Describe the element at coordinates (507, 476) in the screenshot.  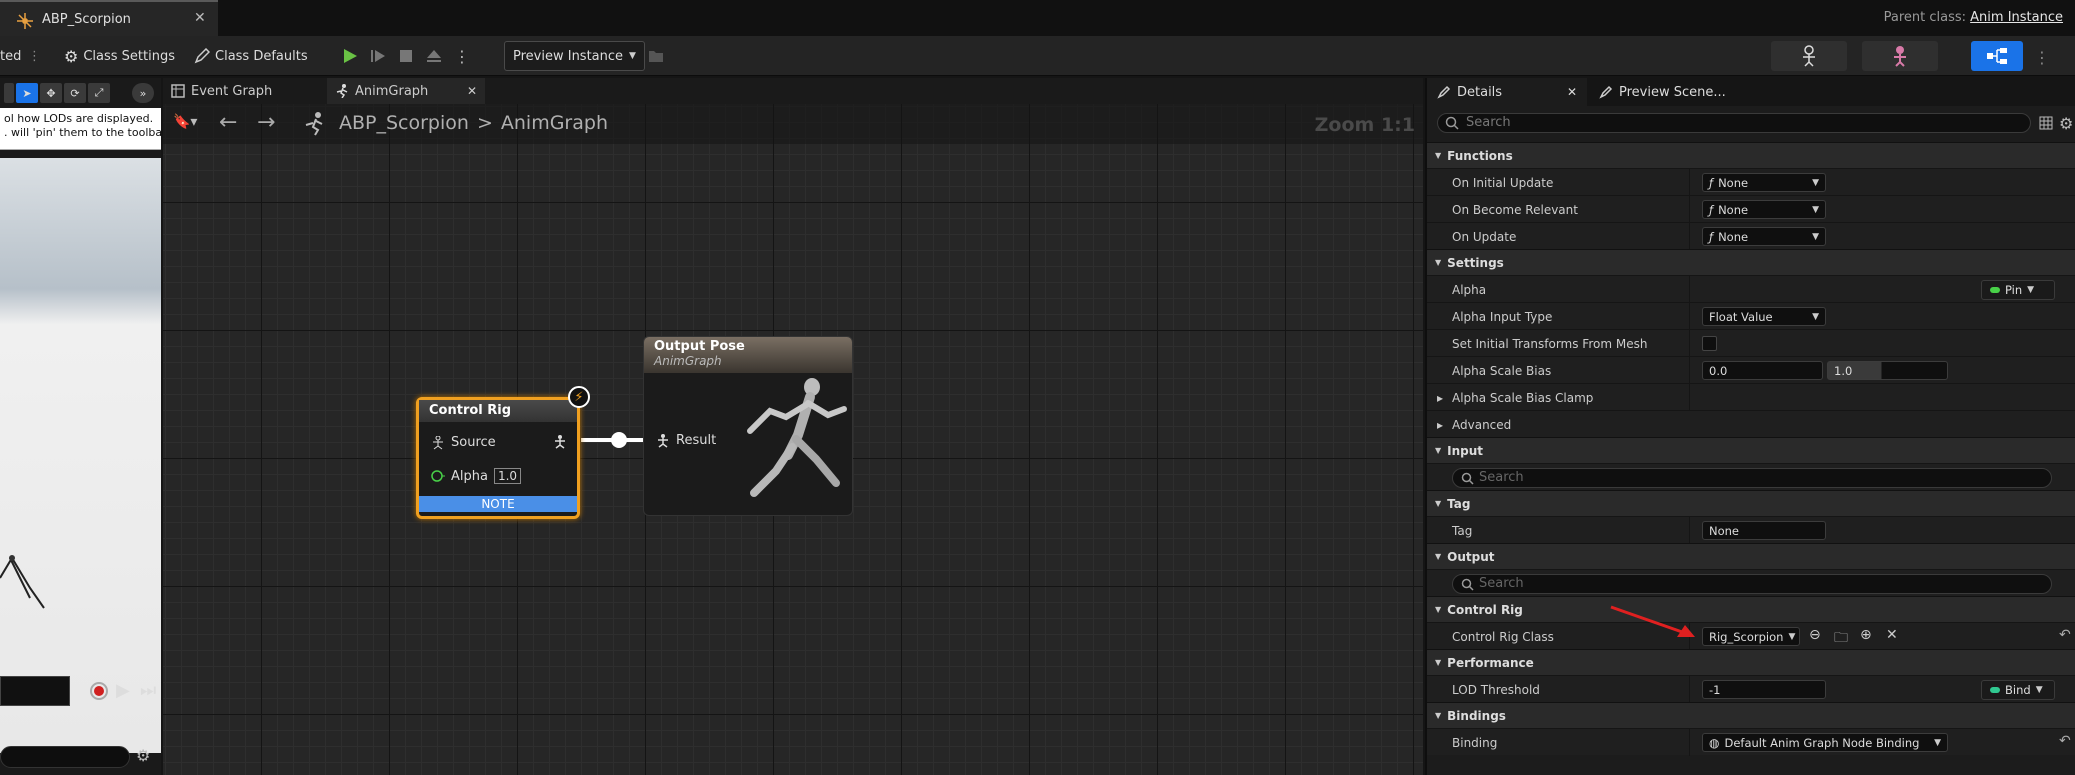
I see `alpha-pin-value: 1.0` at that location.